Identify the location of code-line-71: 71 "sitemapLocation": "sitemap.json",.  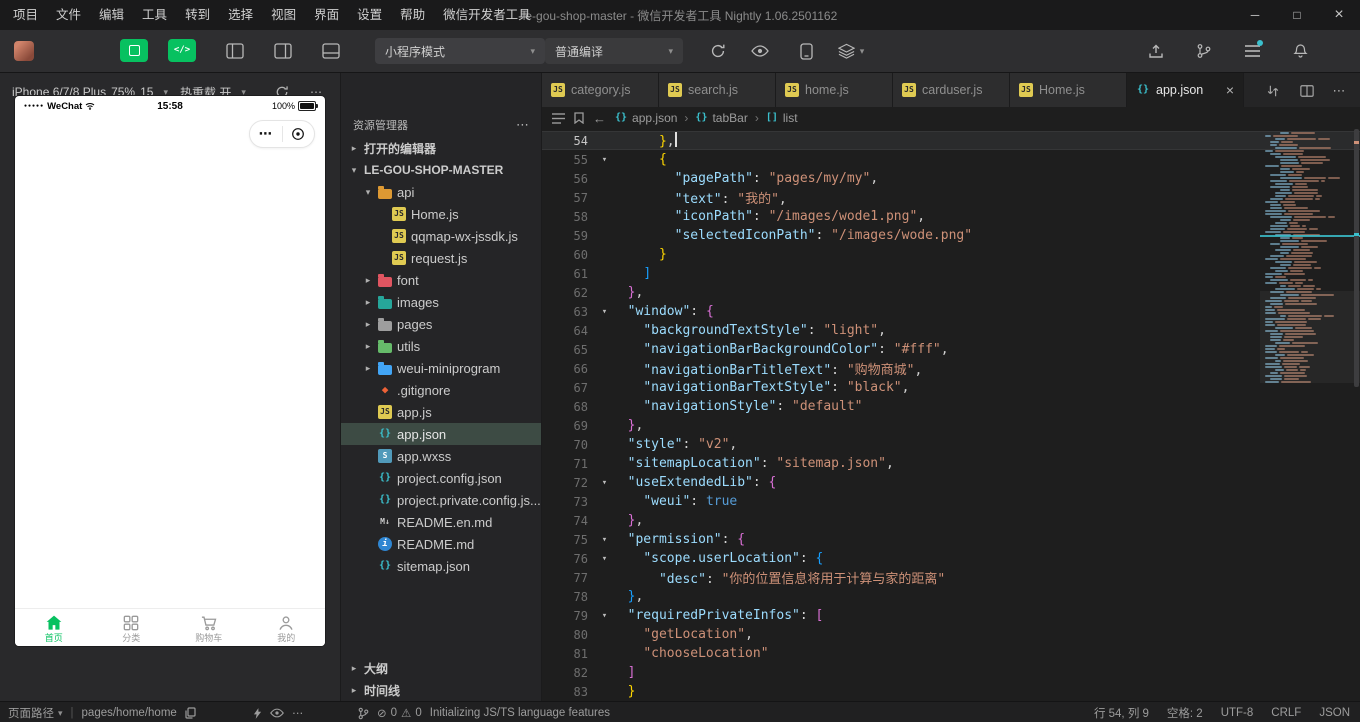
(951, 463).